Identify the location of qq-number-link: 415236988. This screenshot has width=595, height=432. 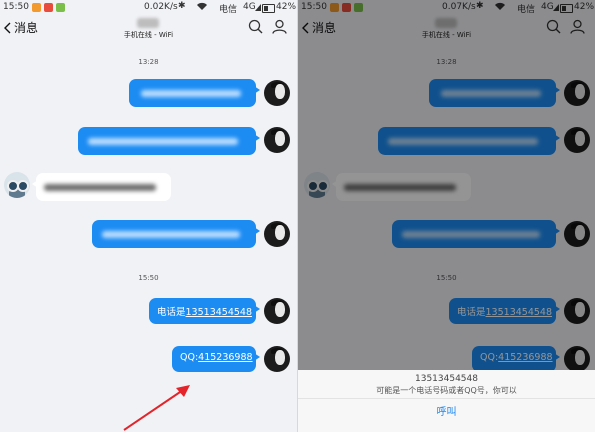
(225, 357).